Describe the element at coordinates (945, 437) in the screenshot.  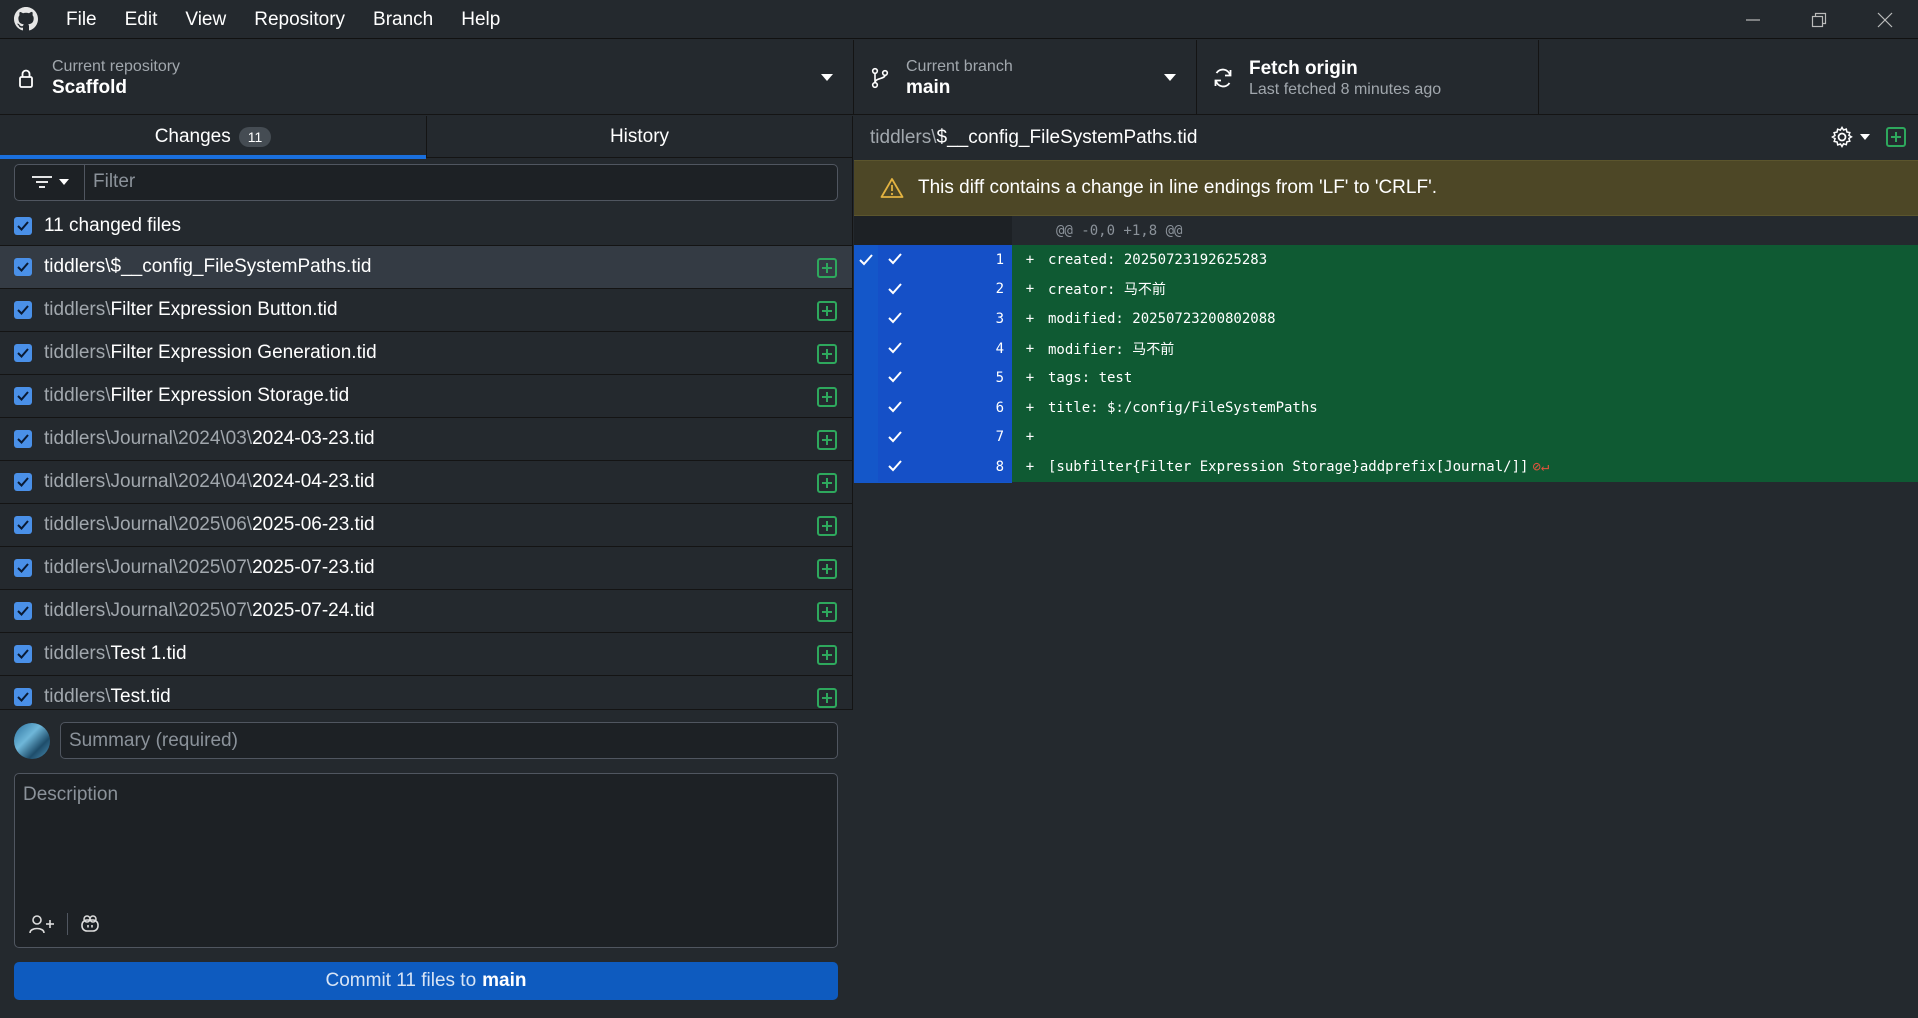
I see `line-gutter: 7` at that location.